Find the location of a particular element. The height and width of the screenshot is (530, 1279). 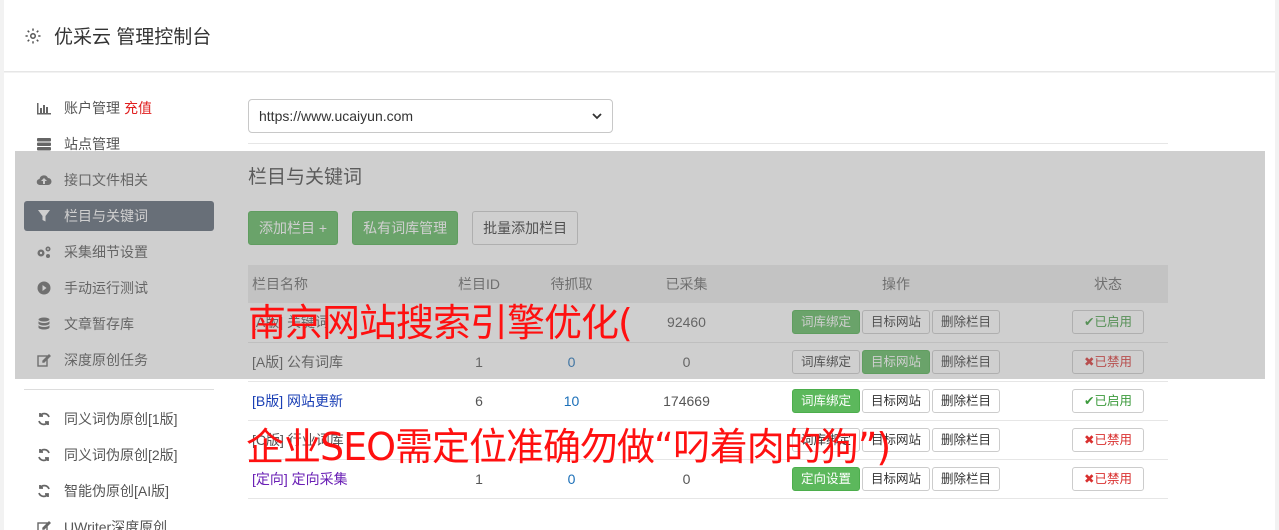

sidebar-item-label: 接口文件相关 is located at coordinates (106, 180).